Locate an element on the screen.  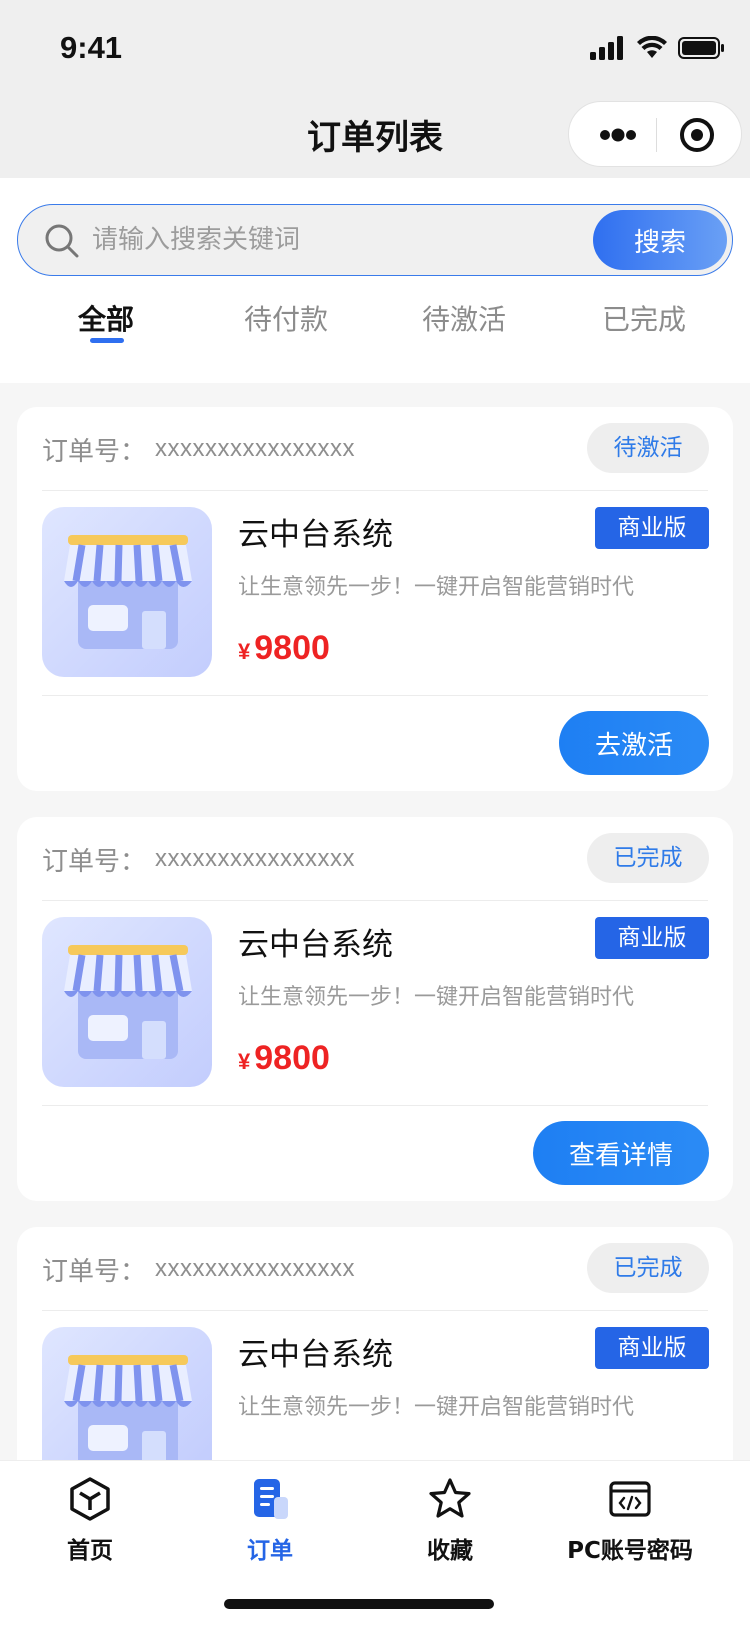
star-icon is located at coordinates (450, 1498).